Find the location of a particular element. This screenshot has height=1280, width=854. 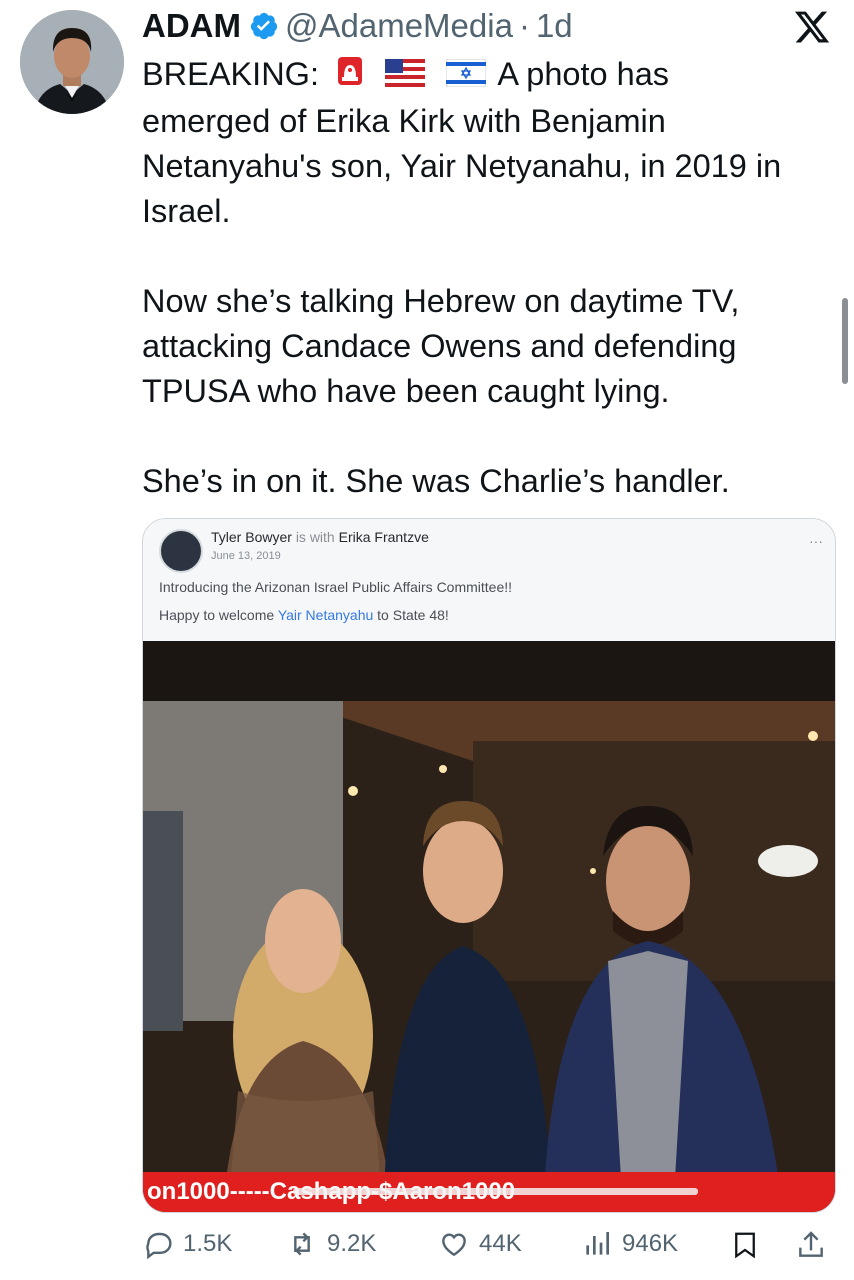

tweet-line: TPUSA who have been caught lying. is located at coordinates (406, 390).